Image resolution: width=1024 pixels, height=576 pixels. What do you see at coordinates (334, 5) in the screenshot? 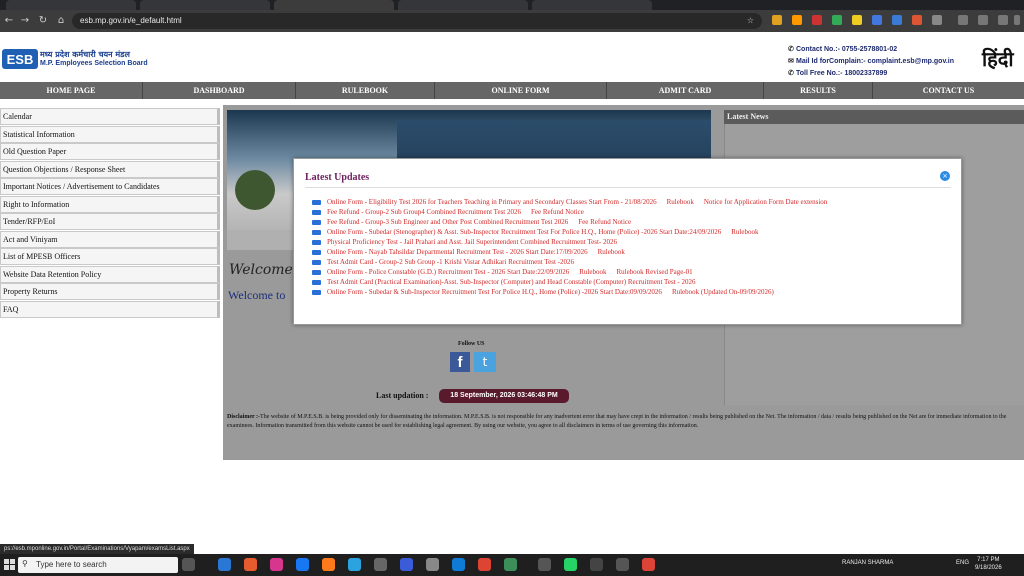
I see `browser-tab-active` at bounding box center [334, 5].